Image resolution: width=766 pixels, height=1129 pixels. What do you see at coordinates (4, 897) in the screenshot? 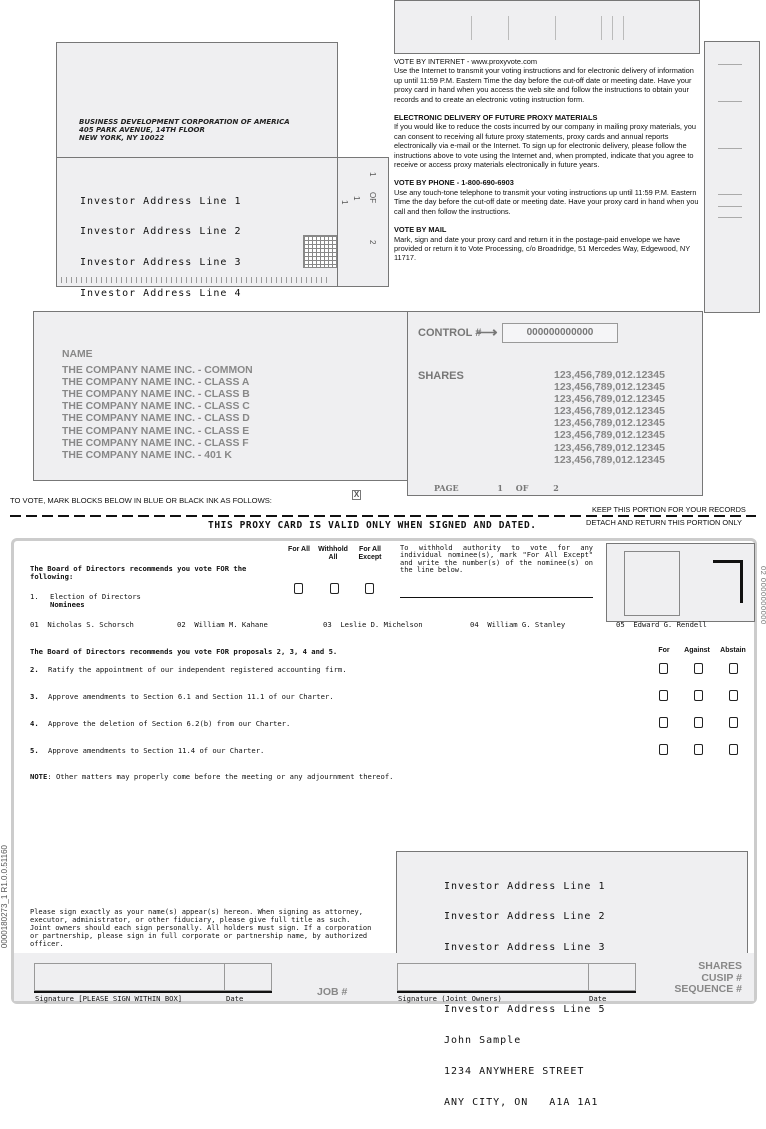
I see `document-code: 0000180273_1 R1.0.0.51160` at bounding box center [4, 897].